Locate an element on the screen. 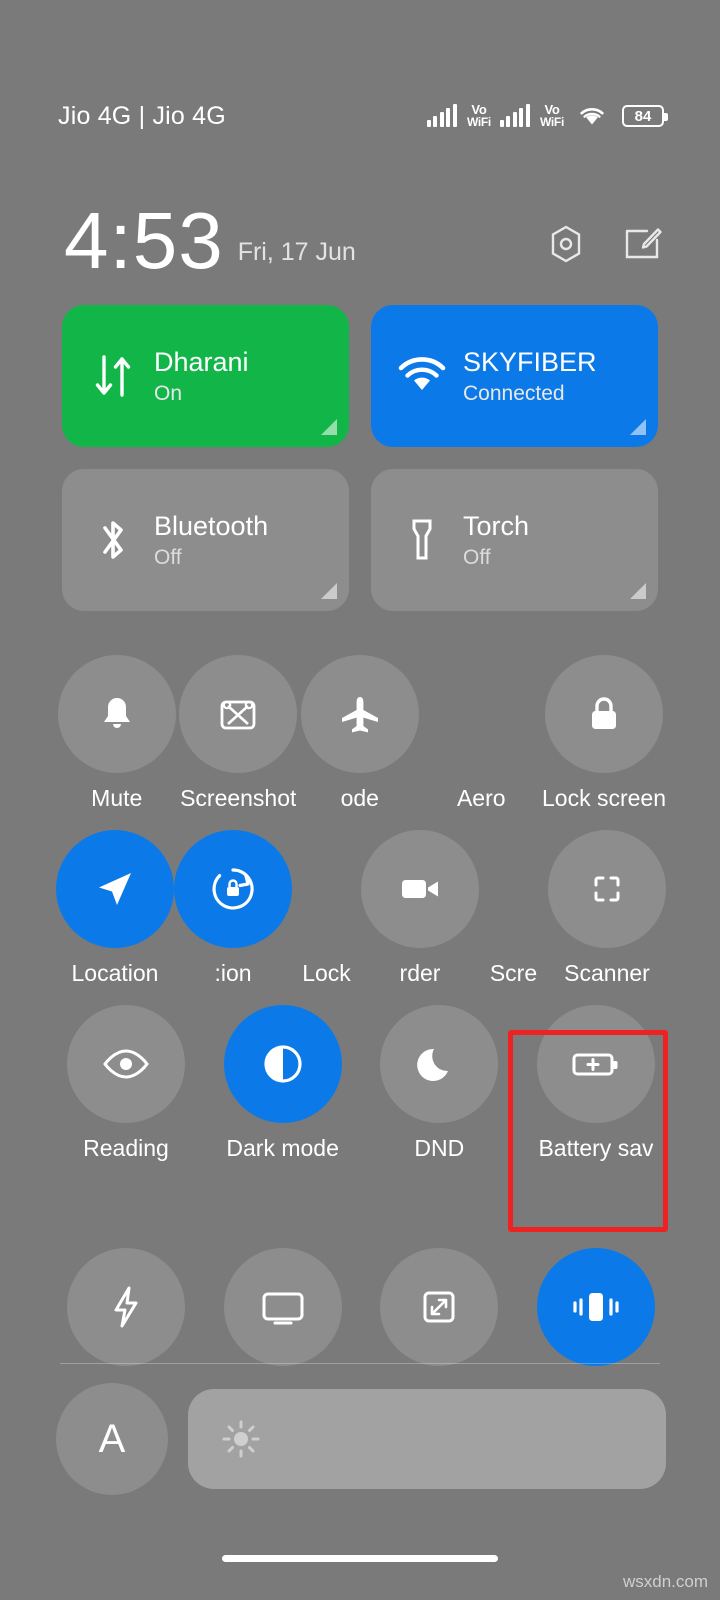 This screenshot has width=720, height=1600. toggle-dnd: DND is located at coordinates (439, 1083).